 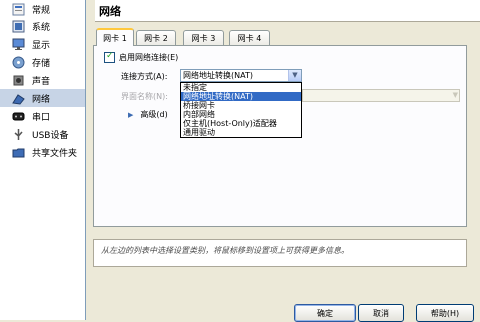 I want to click on sidebar-item-label: 存储, so click(x=41, y=63).